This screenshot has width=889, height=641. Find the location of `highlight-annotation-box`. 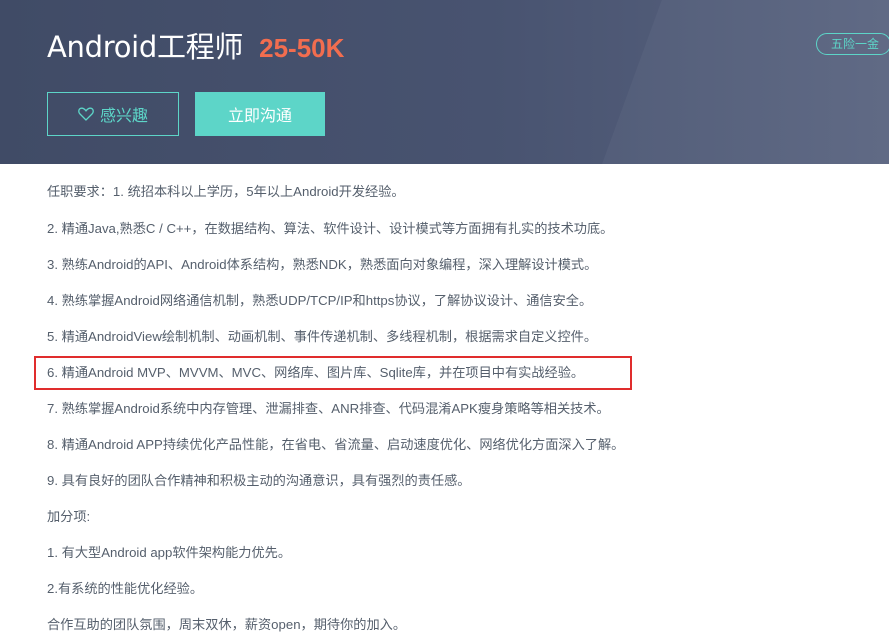

highlight-annotation-box is located at coordinates (333, 373).